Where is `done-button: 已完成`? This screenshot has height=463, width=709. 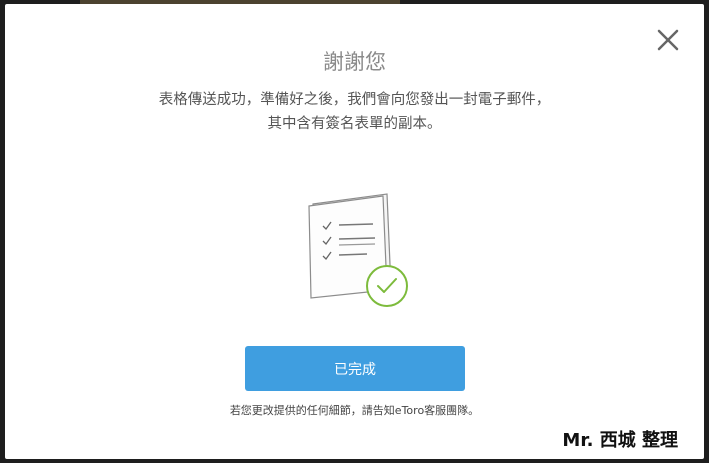
done-button: 已完成 is located at coordinates (355, 368).